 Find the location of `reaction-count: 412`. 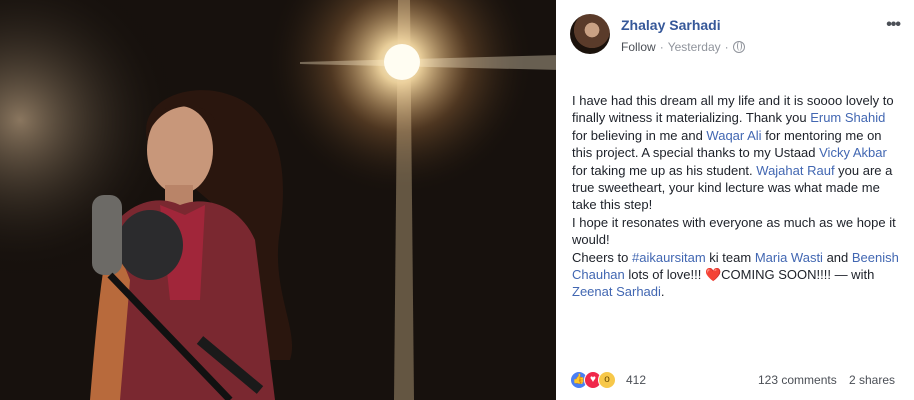

reaction-count: 412 is located at coordinates (636, 380).